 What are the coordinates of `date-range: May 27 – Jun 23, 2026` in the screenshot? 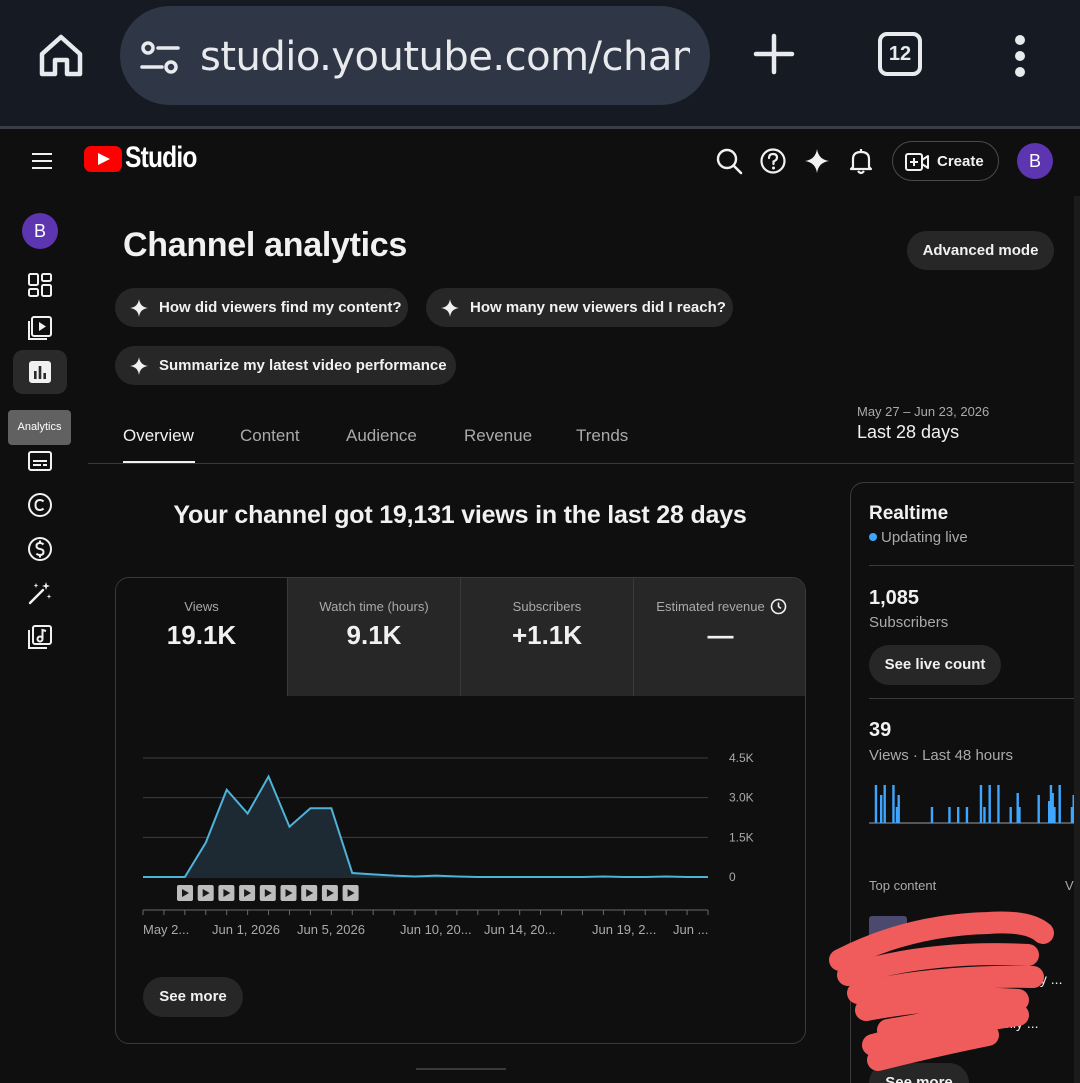 It's located at (923, 411).